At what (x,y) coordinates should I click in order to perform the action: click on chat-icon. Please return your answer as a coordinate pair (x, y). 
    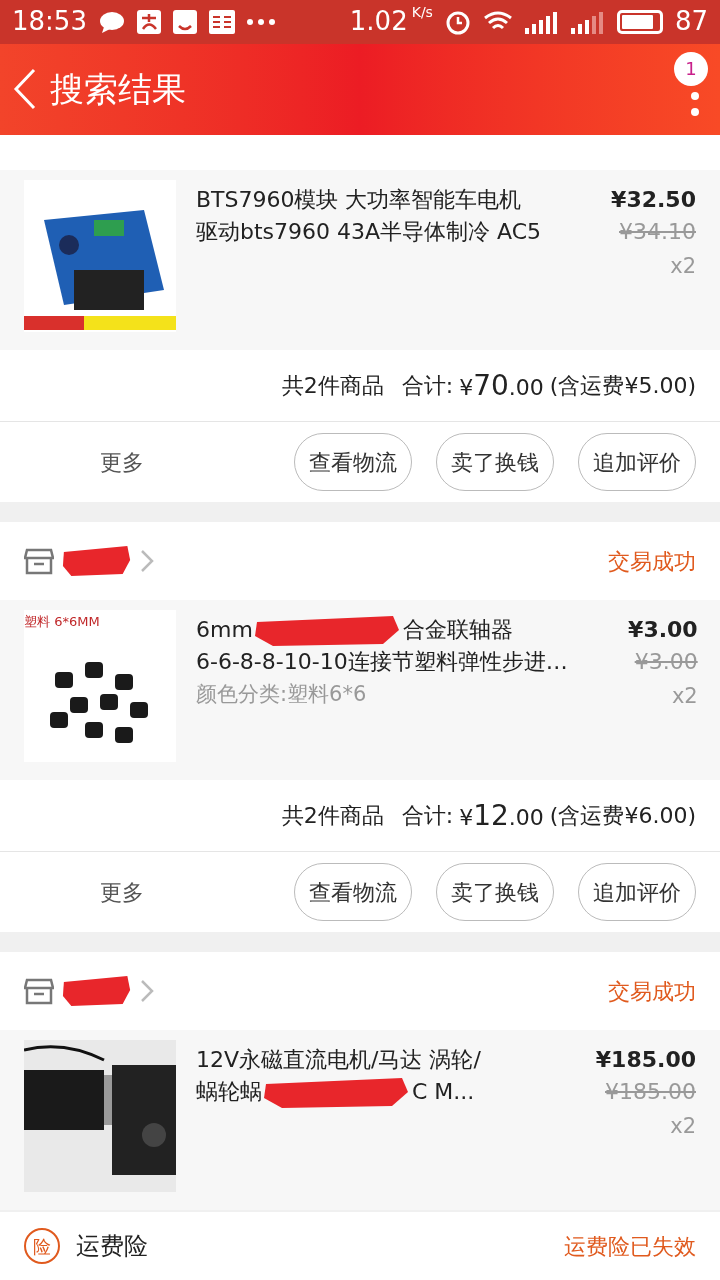
    Looking at the image, I should click on (111, 21).